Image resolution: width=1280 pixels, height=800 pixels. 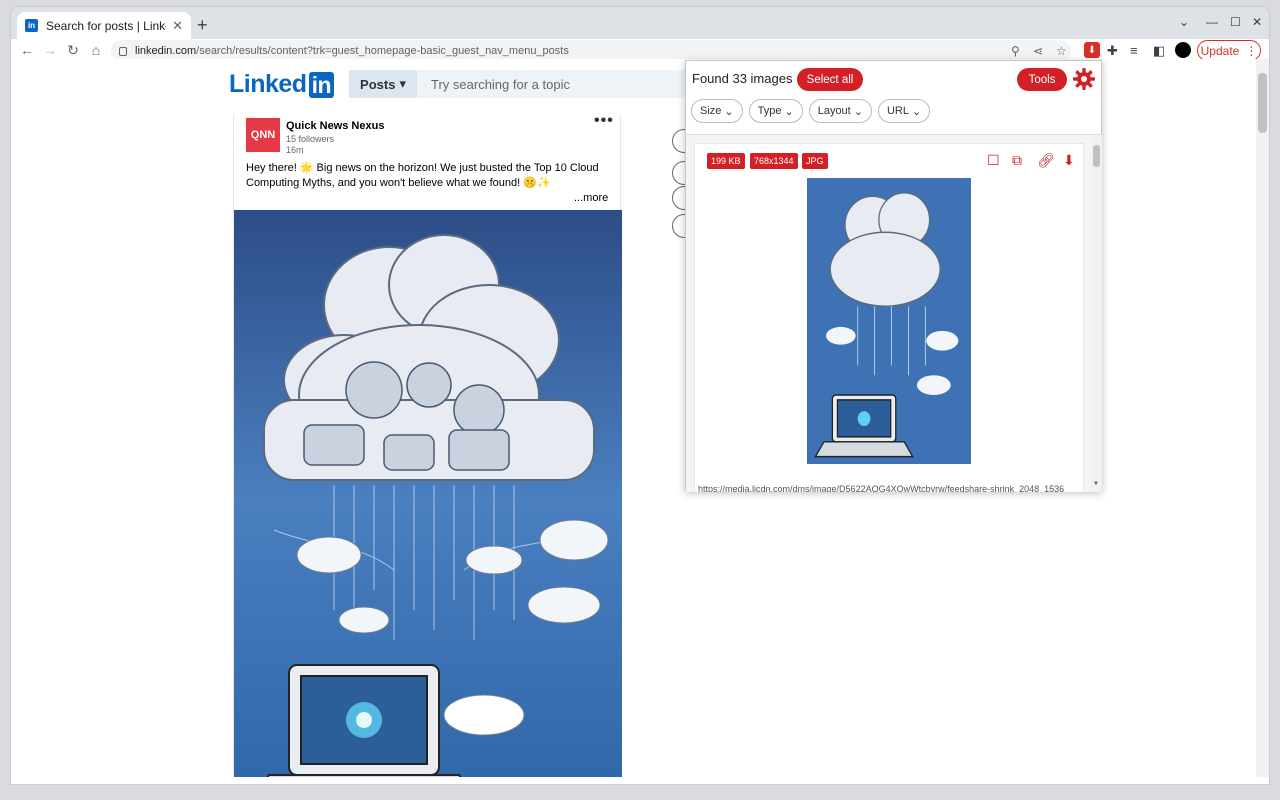 What do you see at coordinates (123, 51) in the screenshot?
I see `lock-icon` at bounding box center [123, 51].